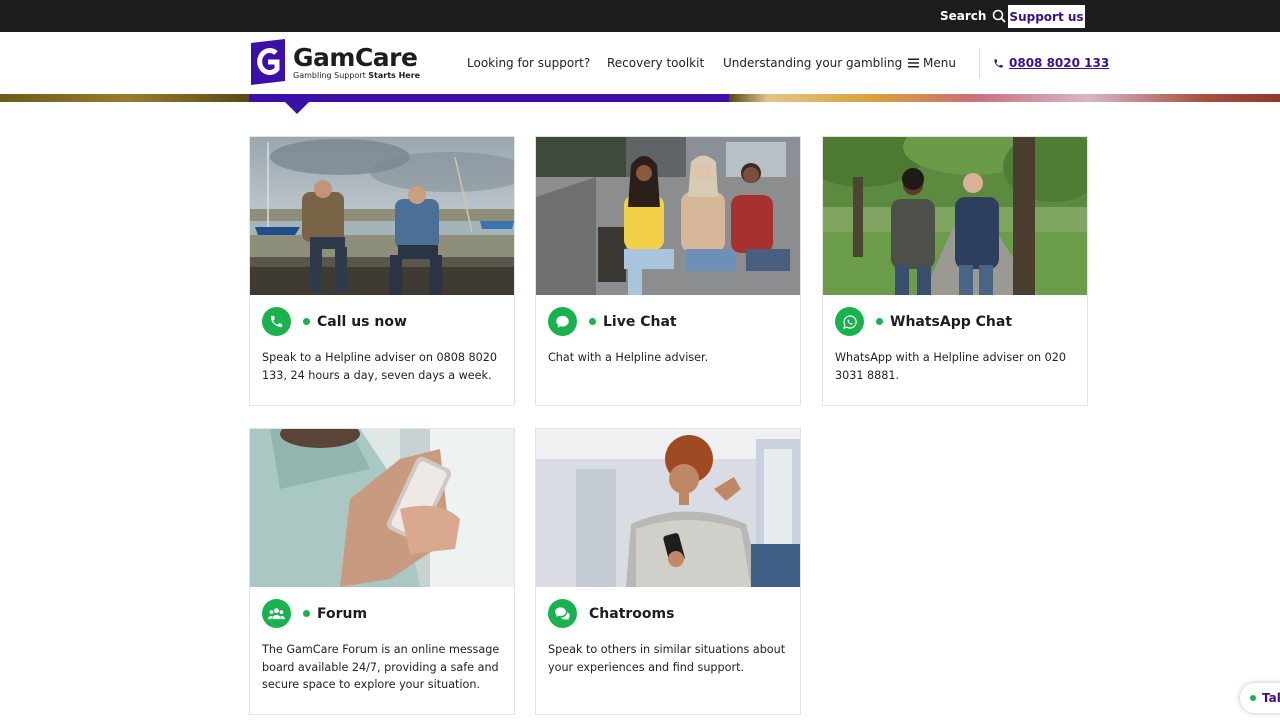  What do you see at coordinates (913, 63) in the screenshot?
I see `hamburger-icon` at bounding box center [913, 63].